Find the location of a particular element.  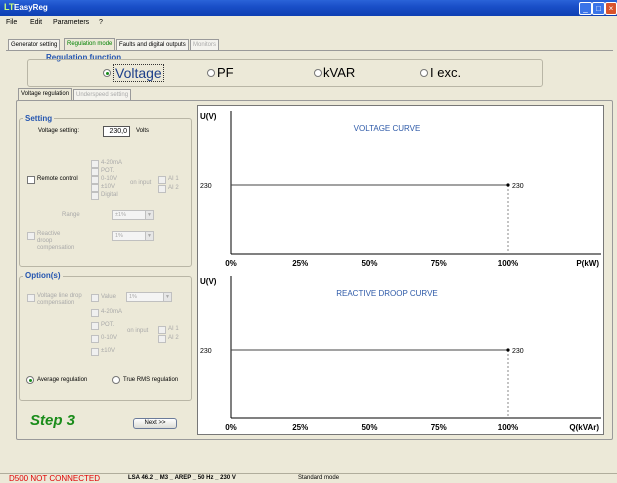

radio-voltage is located at coordinates (107, 73).